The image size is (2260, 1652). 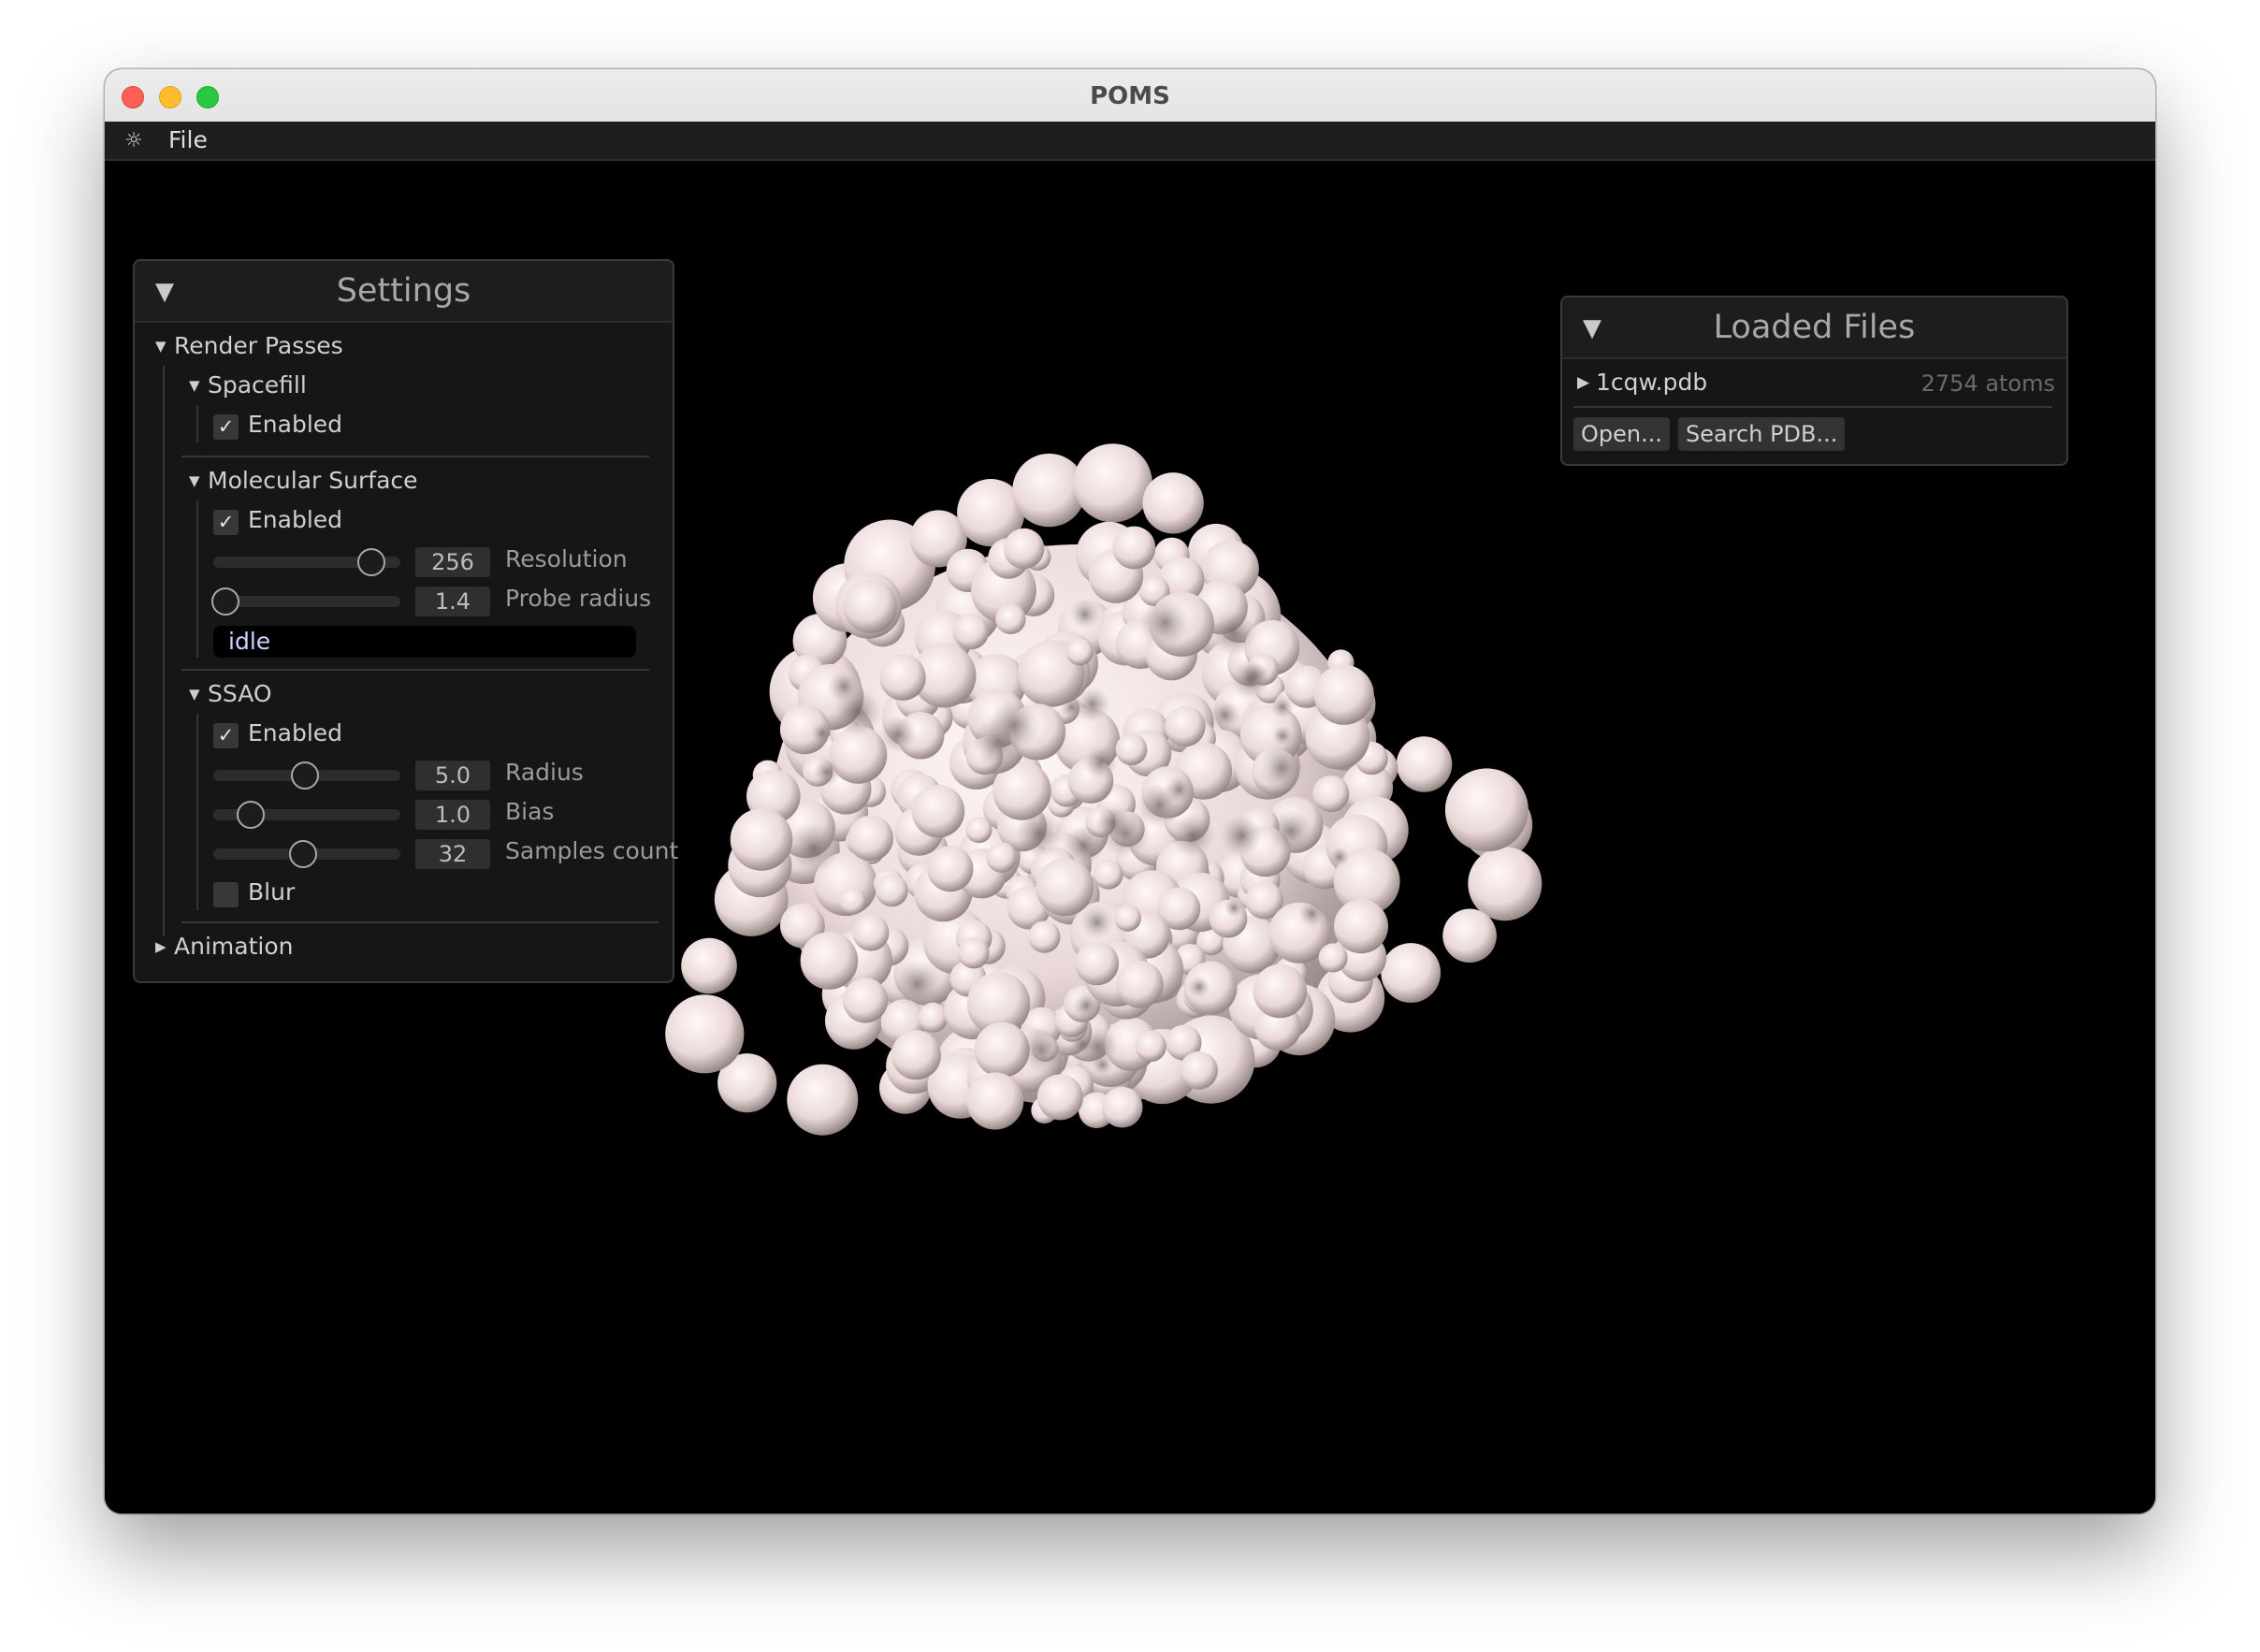 I want to click on spacefill-enabled-label: Enabled, so click(x=295, y=424).